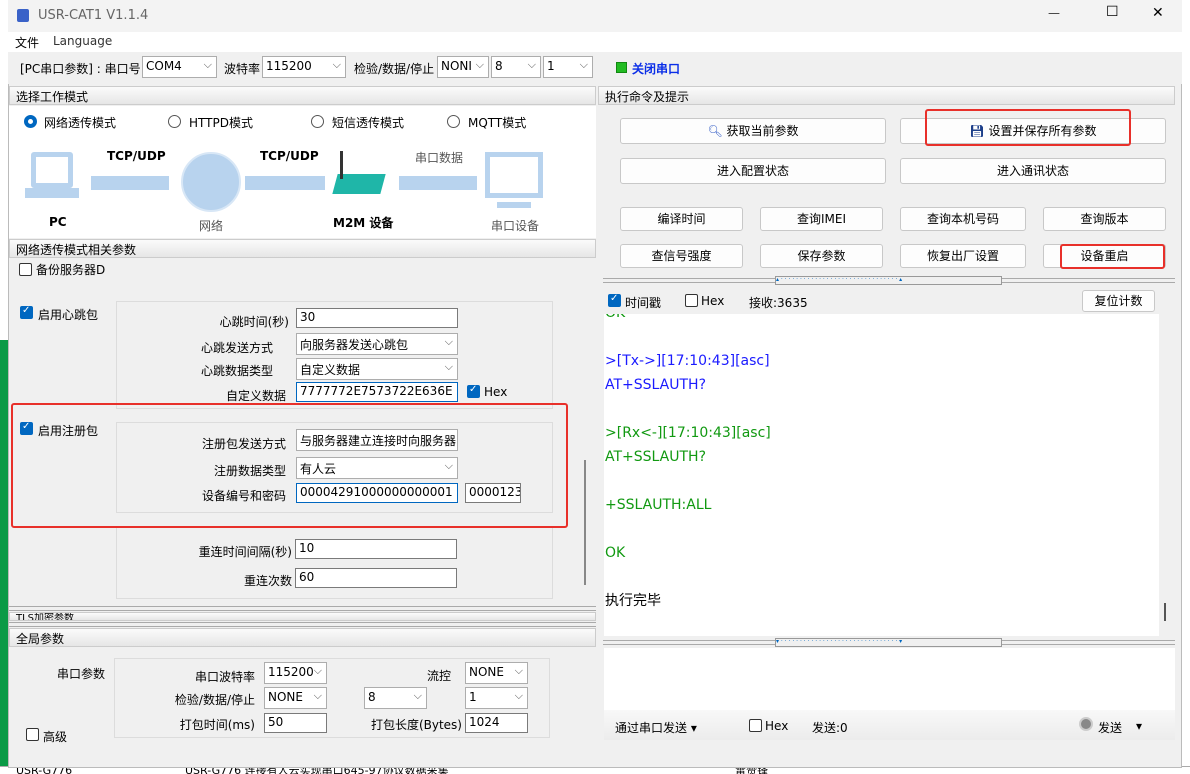 The width and height of the screenshot is (1190, 774). I want to click on menu-file: 文件, so click(27, 42).